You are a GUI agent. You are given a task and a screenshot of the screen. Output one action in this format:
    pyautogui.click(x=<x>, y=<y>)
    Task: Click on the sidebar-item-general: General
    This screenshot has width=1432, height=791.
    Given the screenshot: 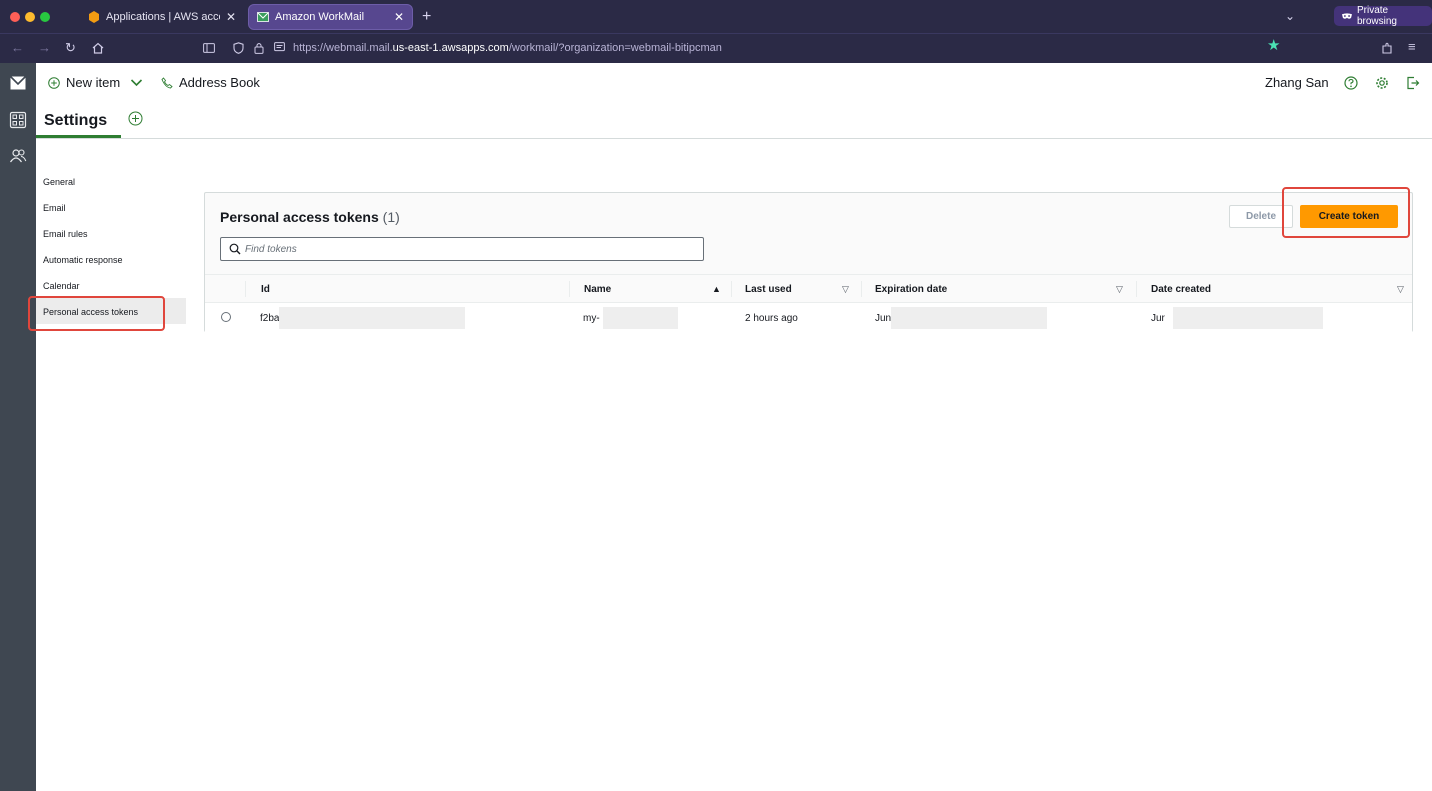 What is the action you would take?
    pyautogui.click(x=111, y=181)
    